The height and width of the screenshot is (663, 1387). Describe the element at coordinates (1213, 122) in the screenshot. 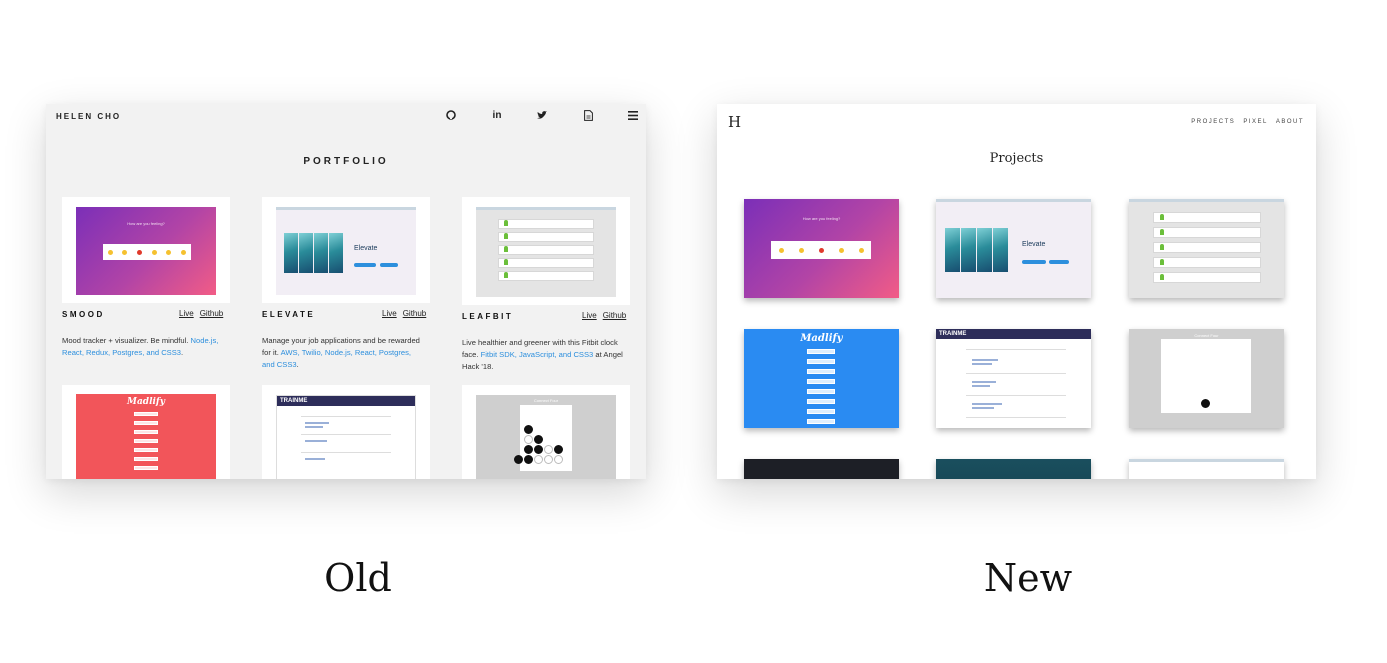

I see `nav-projects: PROJECTS` at that location.